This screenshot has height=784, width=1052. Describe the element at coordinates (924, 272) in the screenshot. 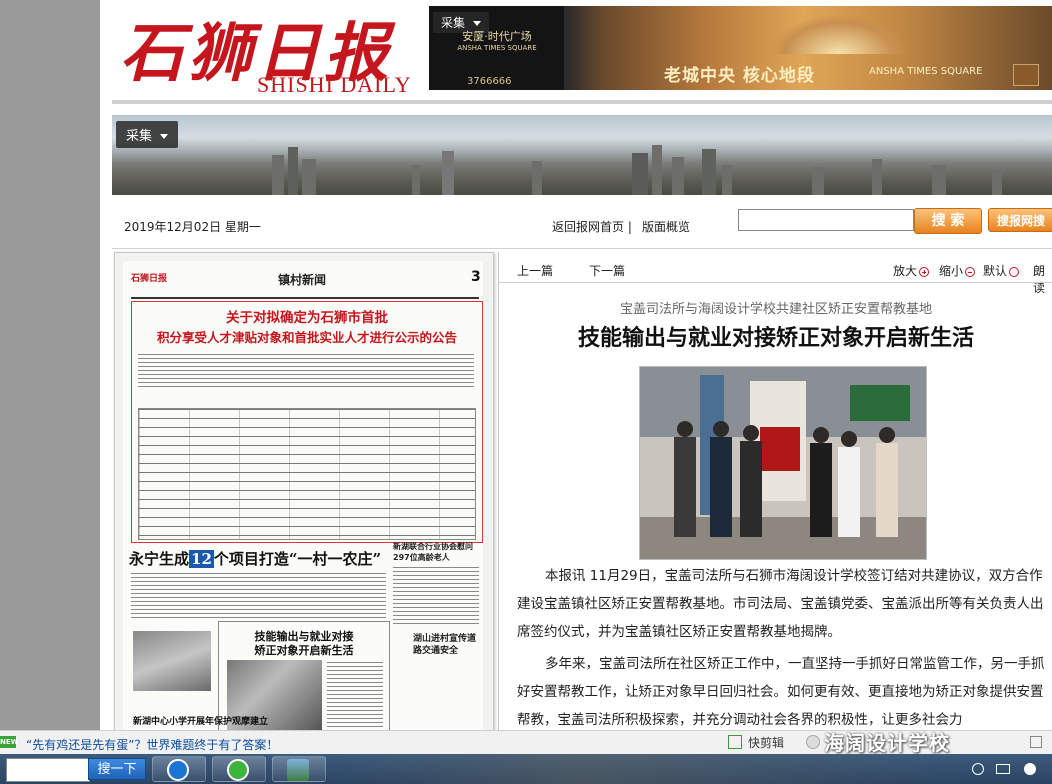

I see `zoom-in-icon` at that location.